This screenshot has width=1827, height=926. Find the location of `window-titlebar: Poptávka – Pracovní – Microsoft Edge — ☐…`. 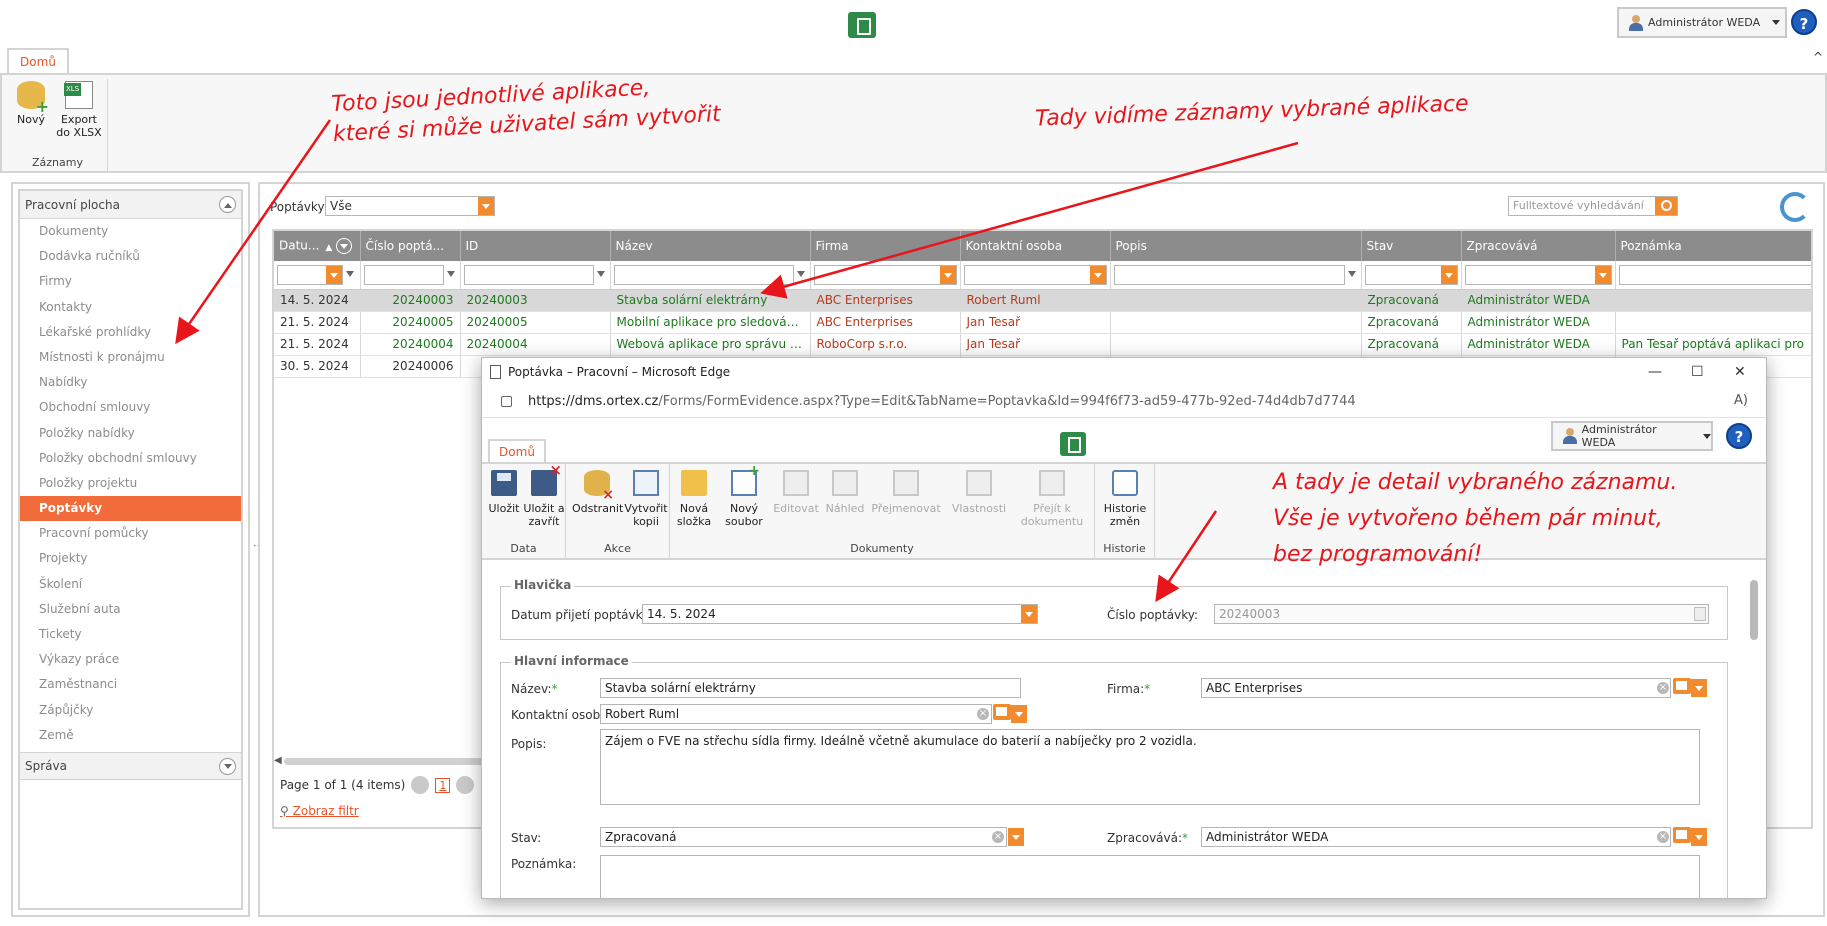

window-titlebar: Poptávka – Pracovní – Microsoft Edge — ☐… is located at coordinates (1124, 372).